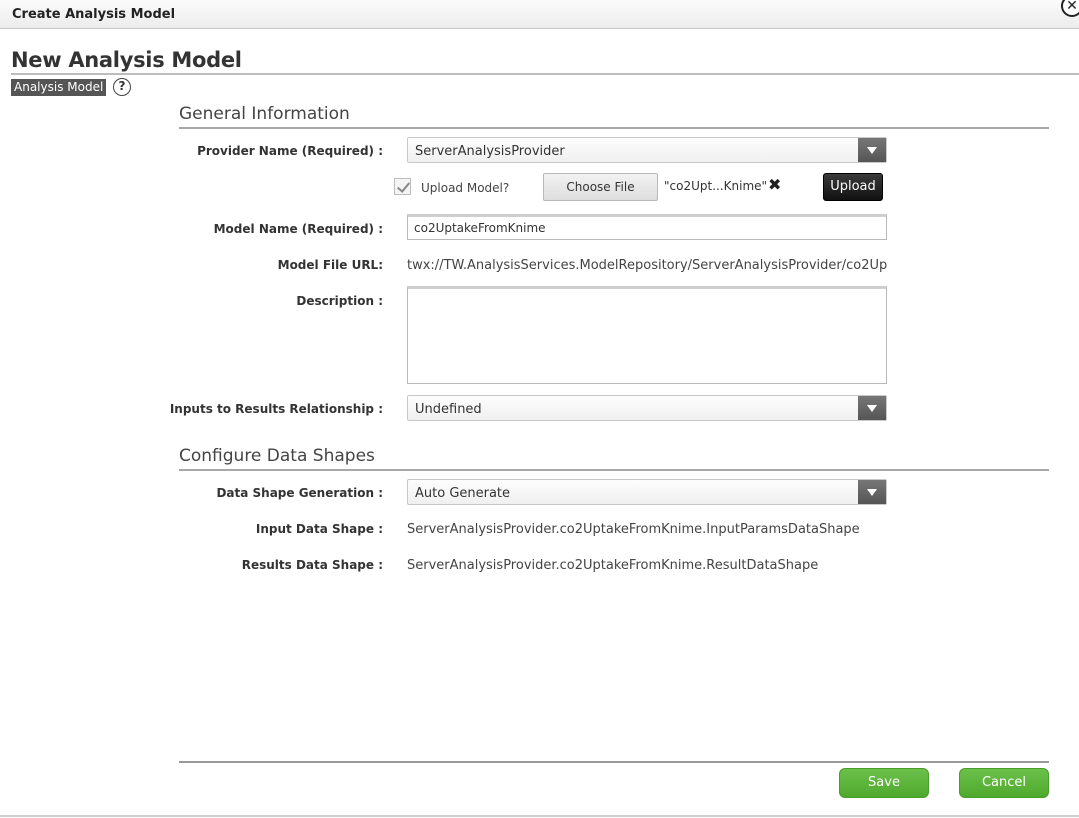  What do you see at coordinates (853, 187) in the screenshot?
I see `upload-button: Upload` at bounding box center [853, 187].